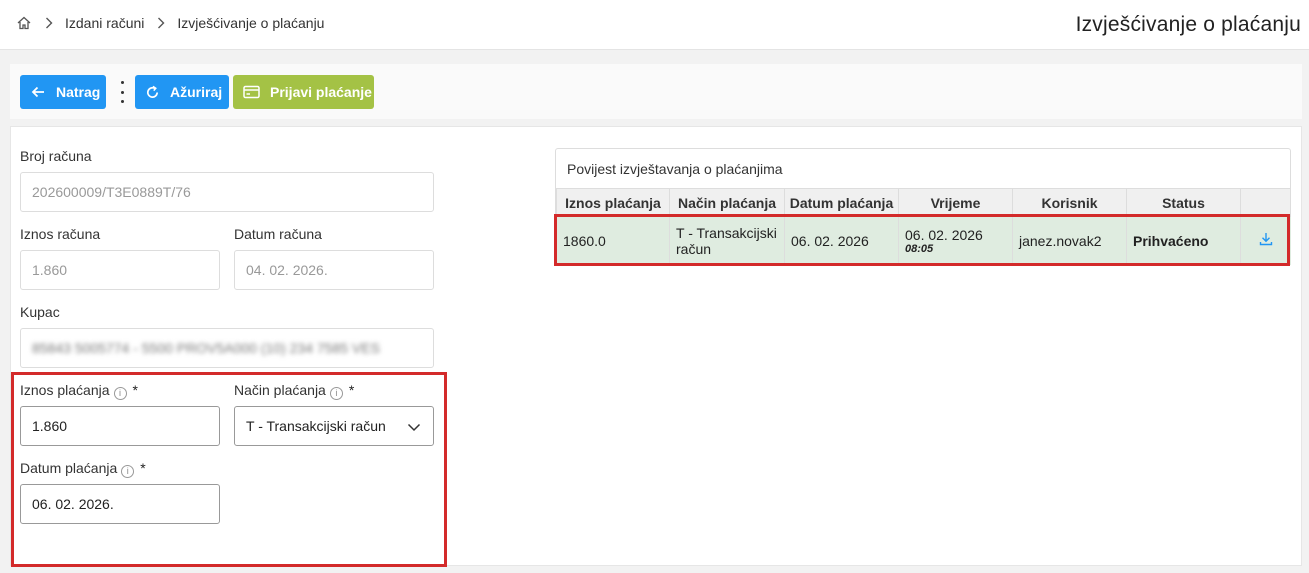  I want to click on invoice-date-field: 04. 02. 2026., so click(334, 270).